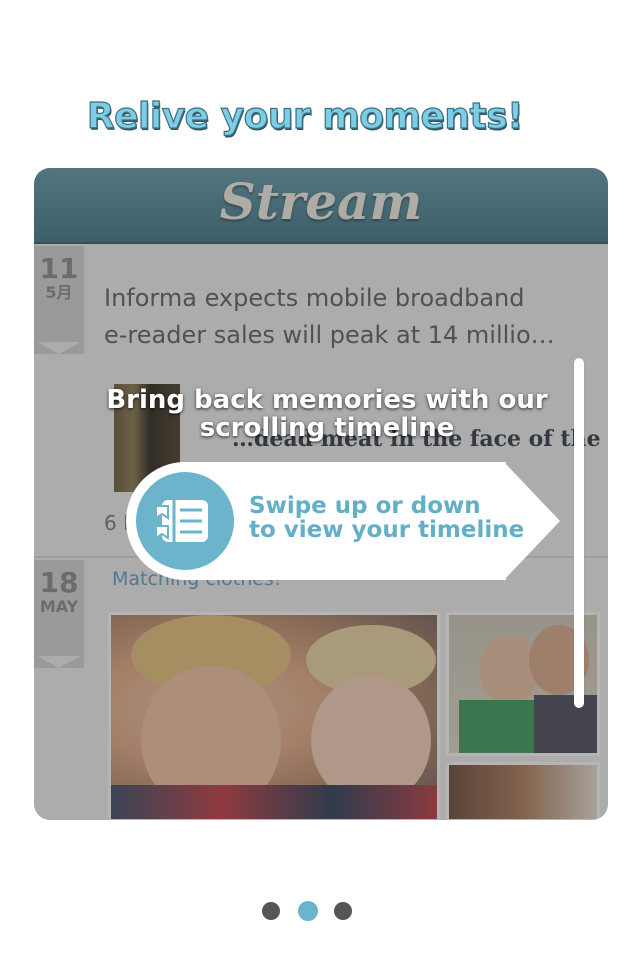 Image resolution: width=640 pixels, height=960 pixels. I want to click on swipe-hint-line: Swipe up or down, so click(365, 506).